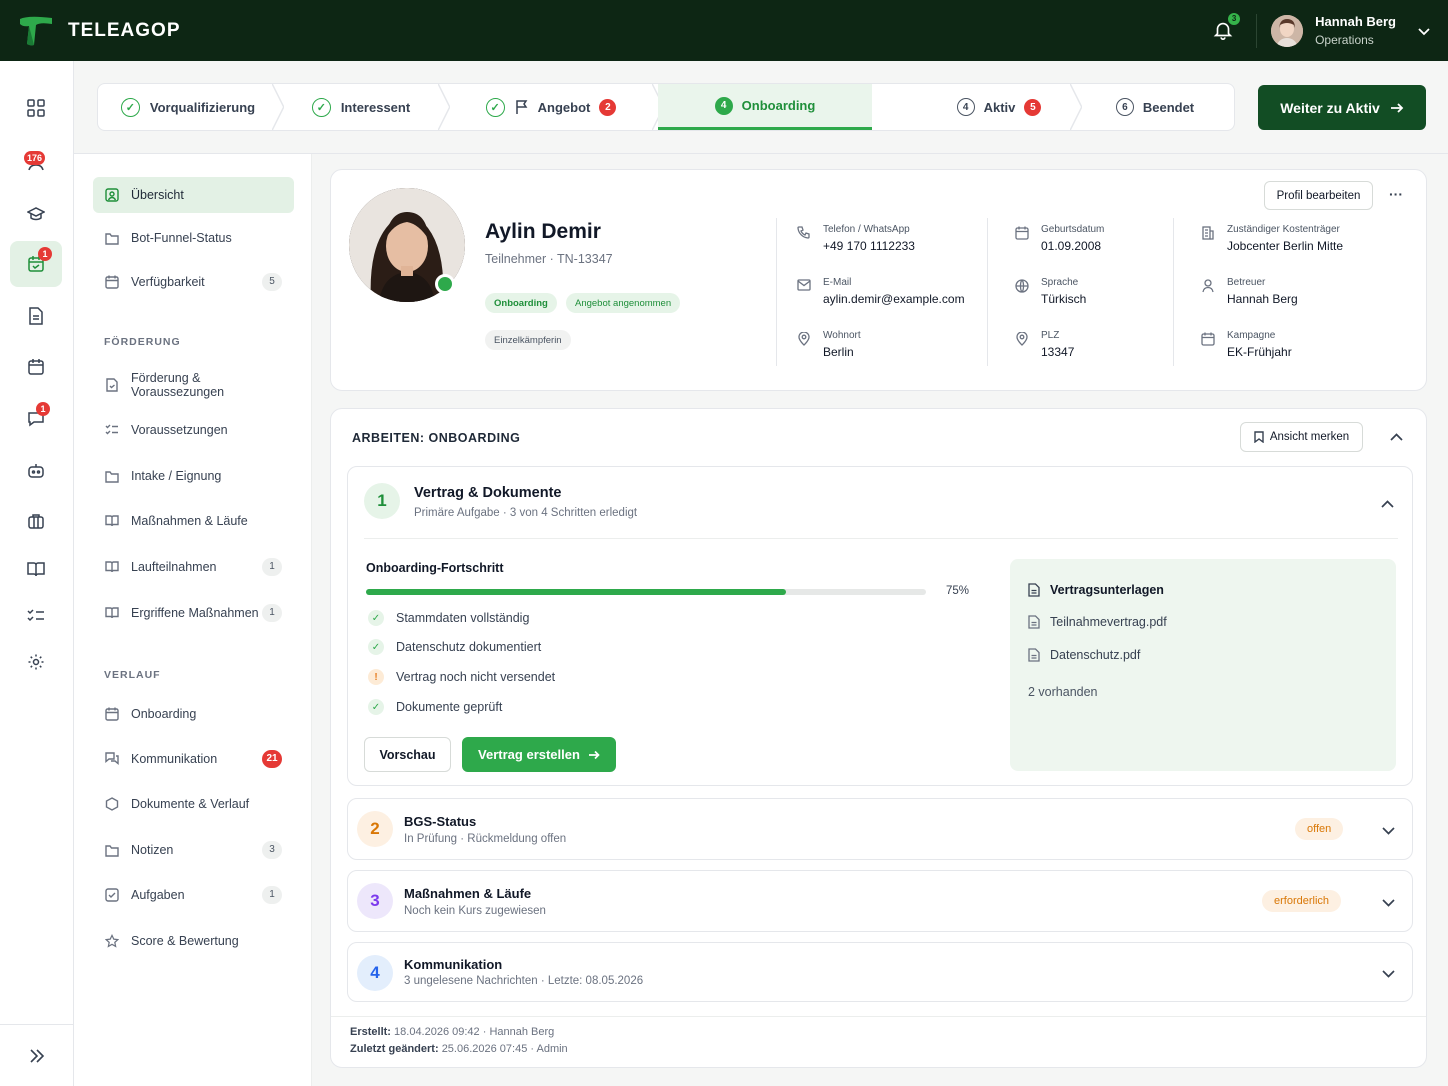  What do you see at coordinates (193, 238) in the screenshot?
I see `nav-bot-funnel-status: Bot-Funnel-Status` at bounding box center [193, 238].